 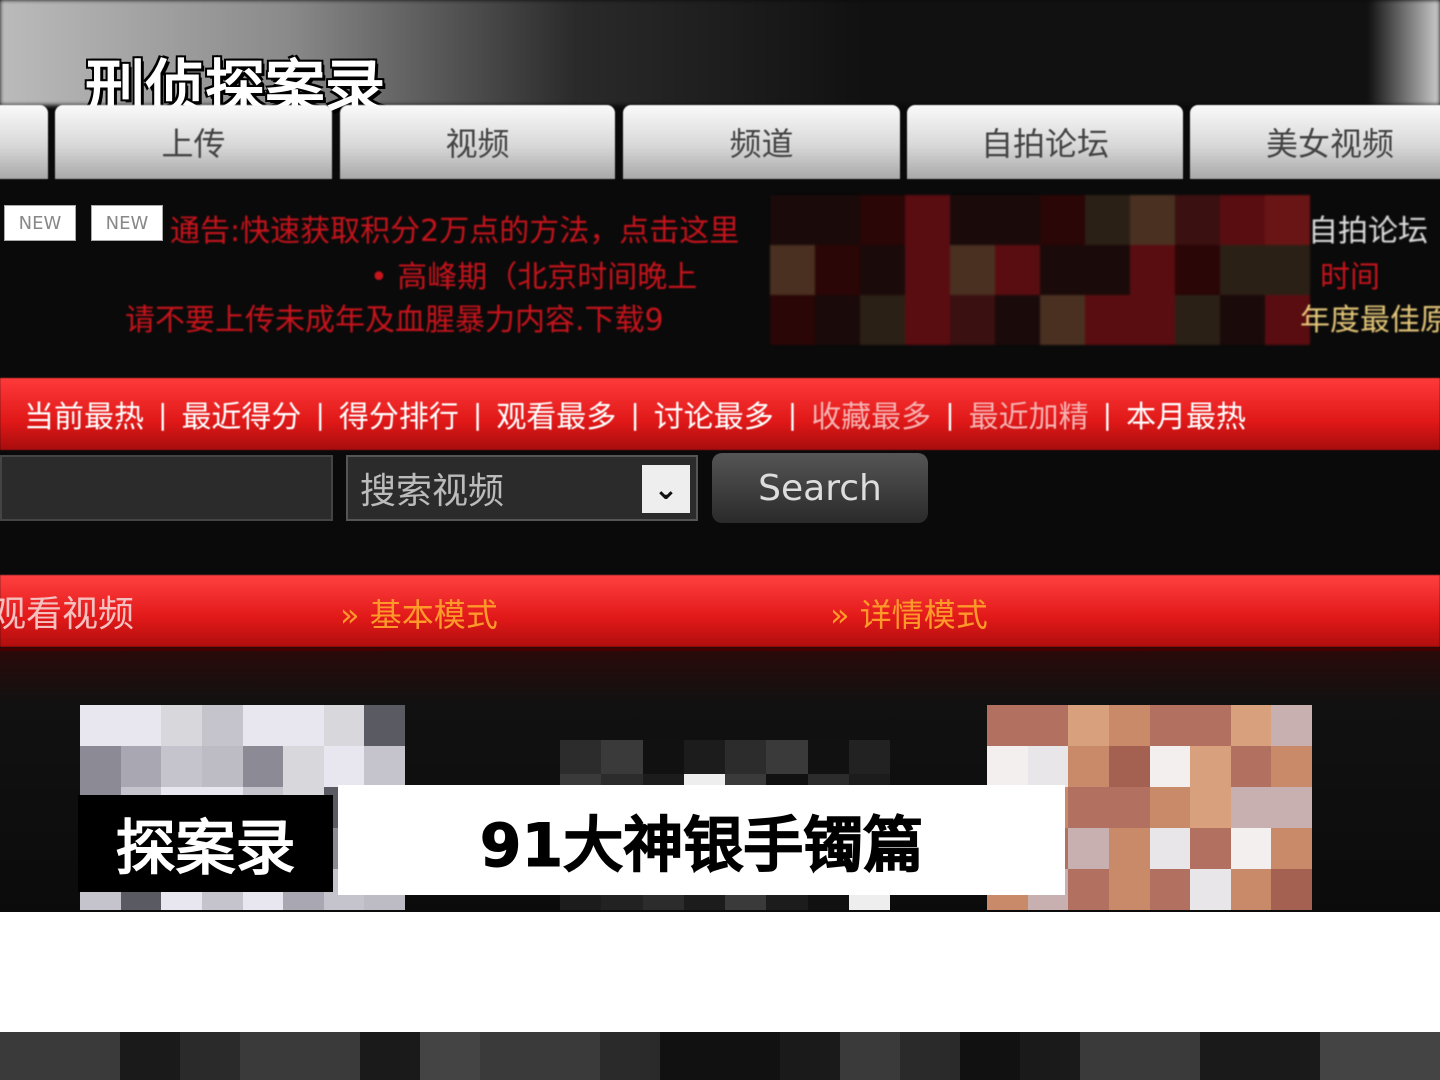 I want to click on tab-upload: 上传, so click(x=193, y=142).